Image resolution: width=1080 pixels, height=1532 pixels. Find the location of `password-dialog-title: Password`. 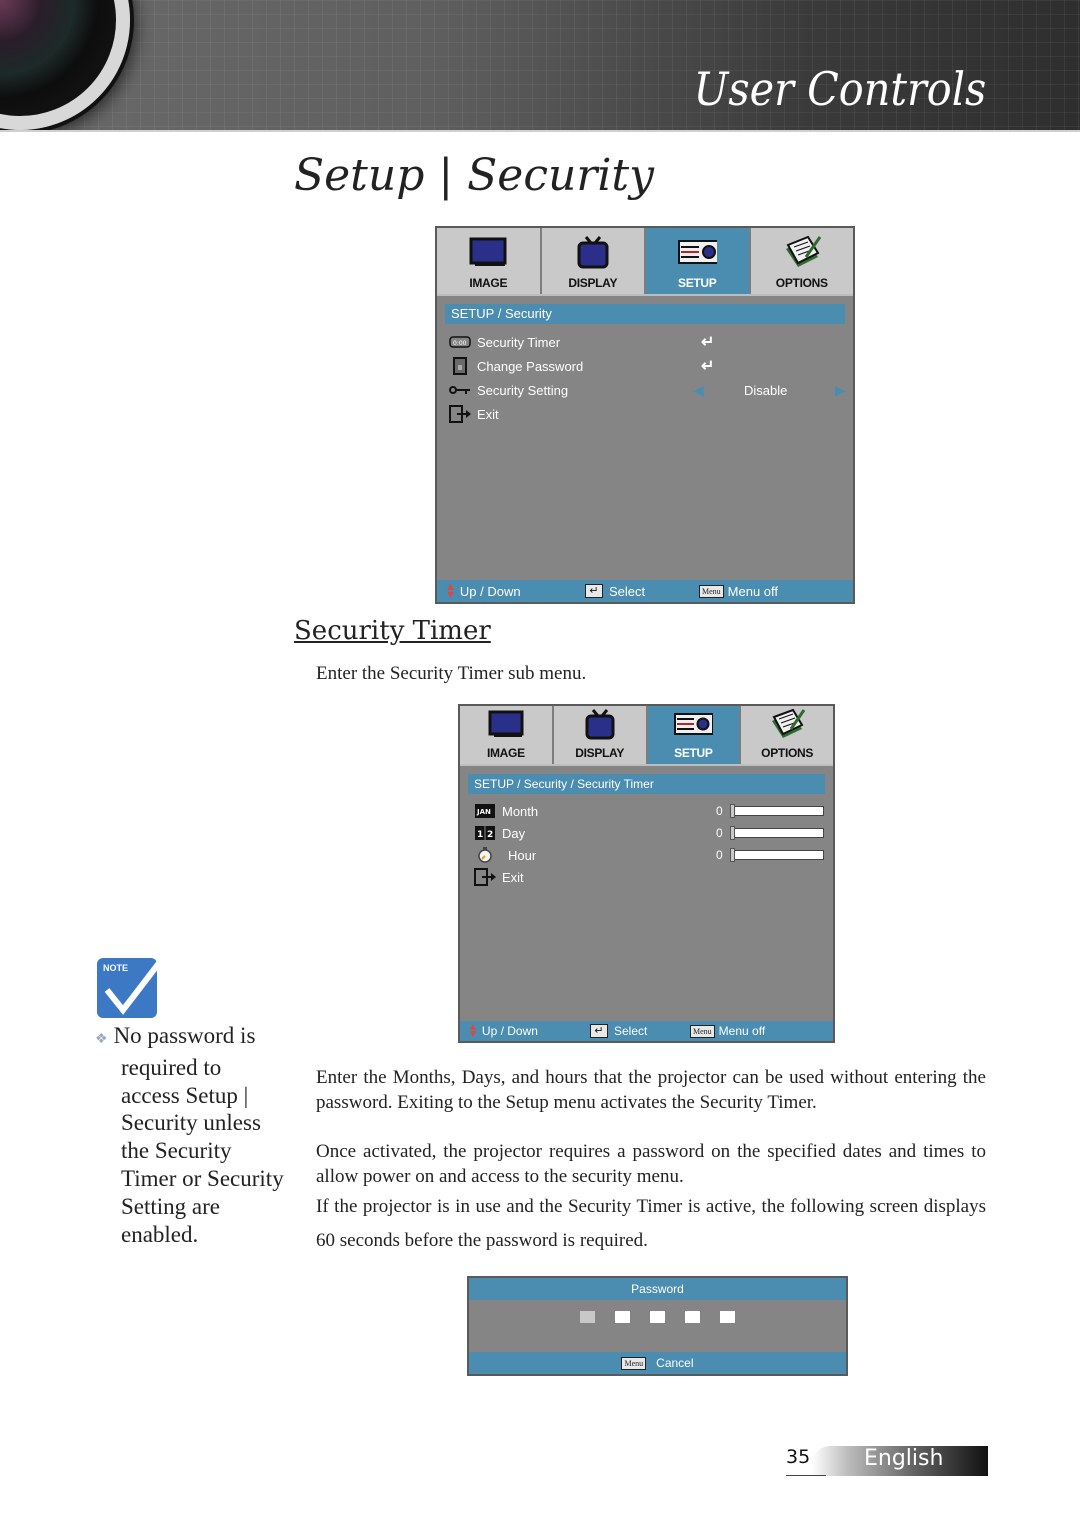

password-dialog-title: Password is located at coordinates (657, 1289).